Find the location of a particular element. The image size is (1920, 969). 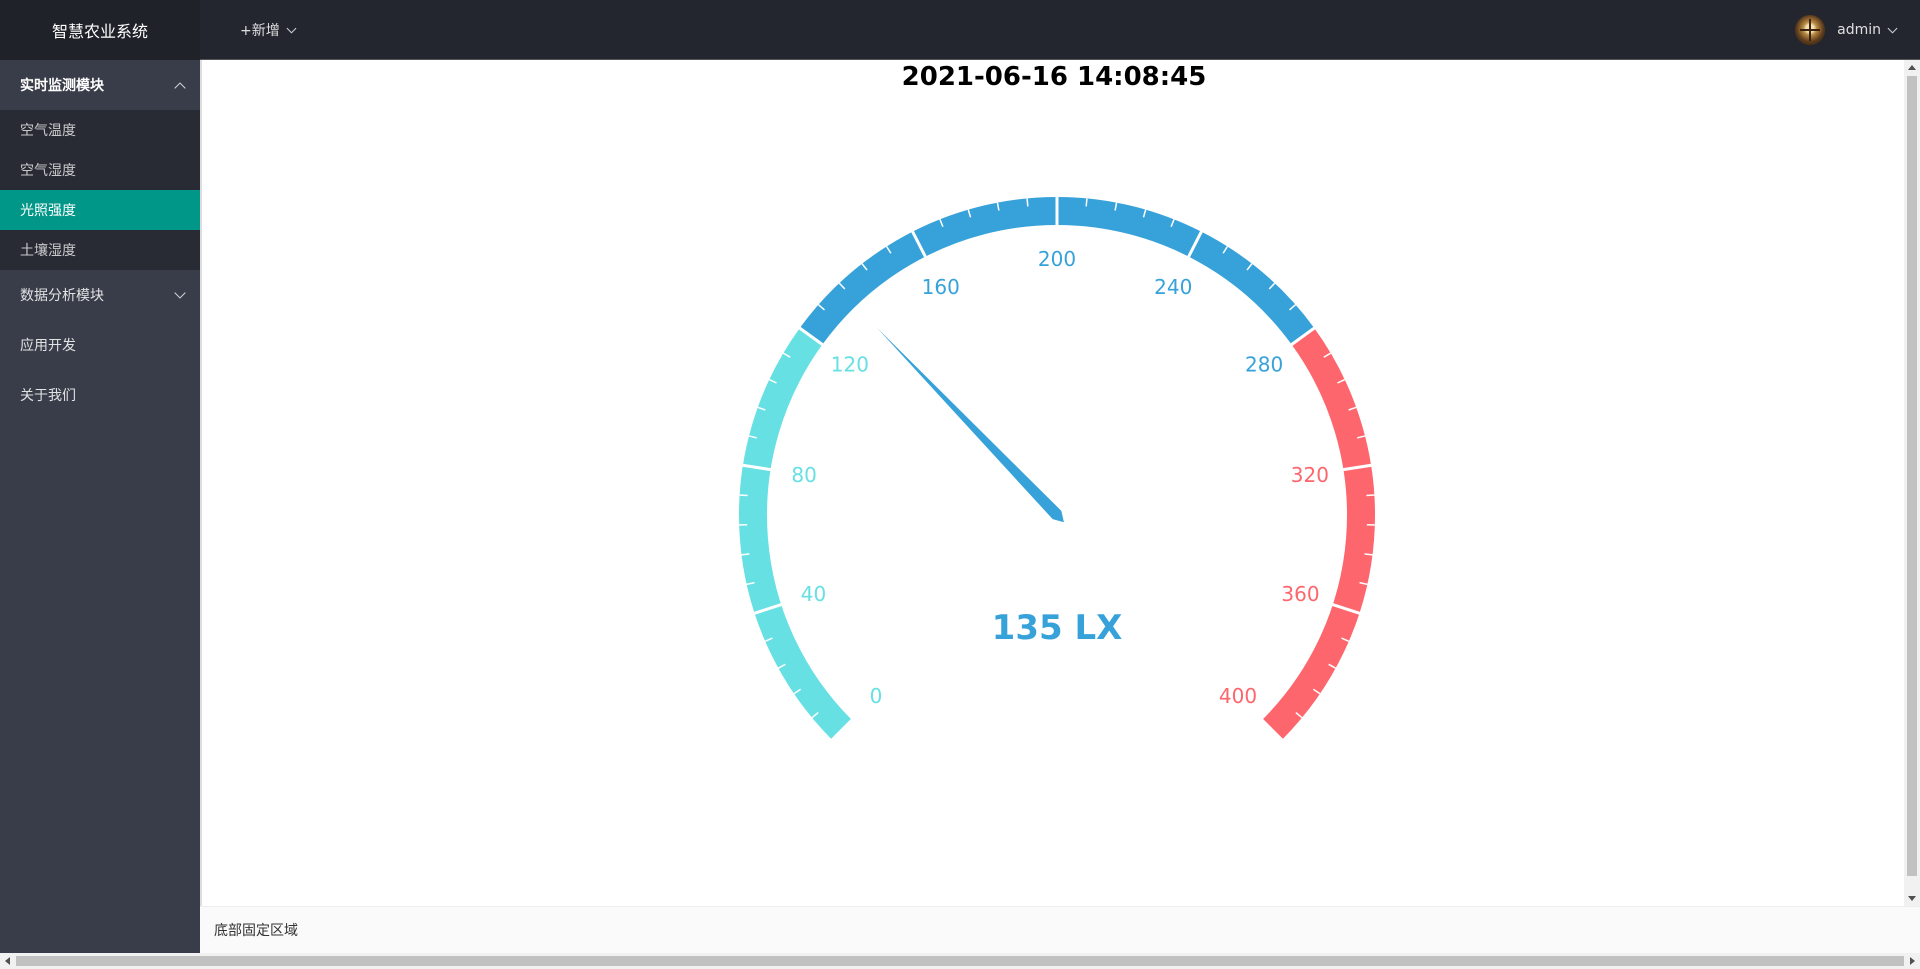

nav-group-label: 数据分析模块 is located at coordinates (62, 296).